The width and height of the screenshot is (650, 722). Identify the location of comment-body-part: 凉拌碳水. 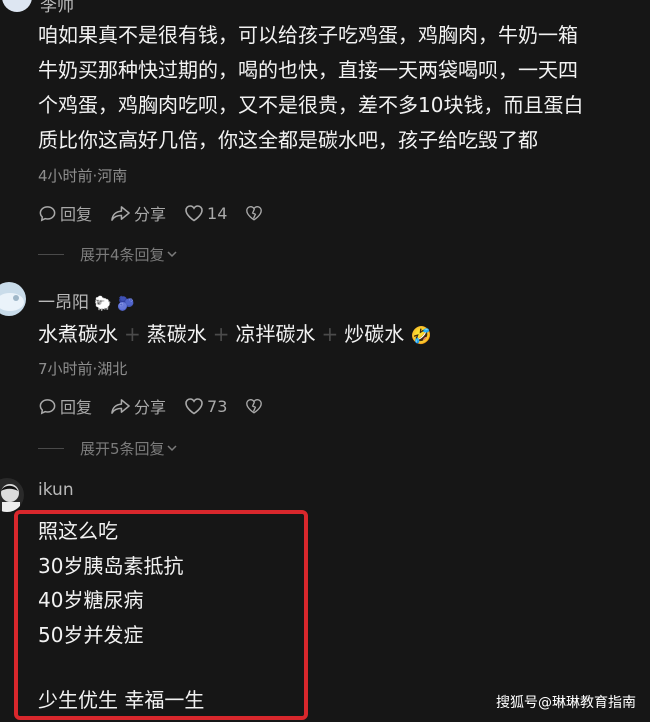
(275, 334).